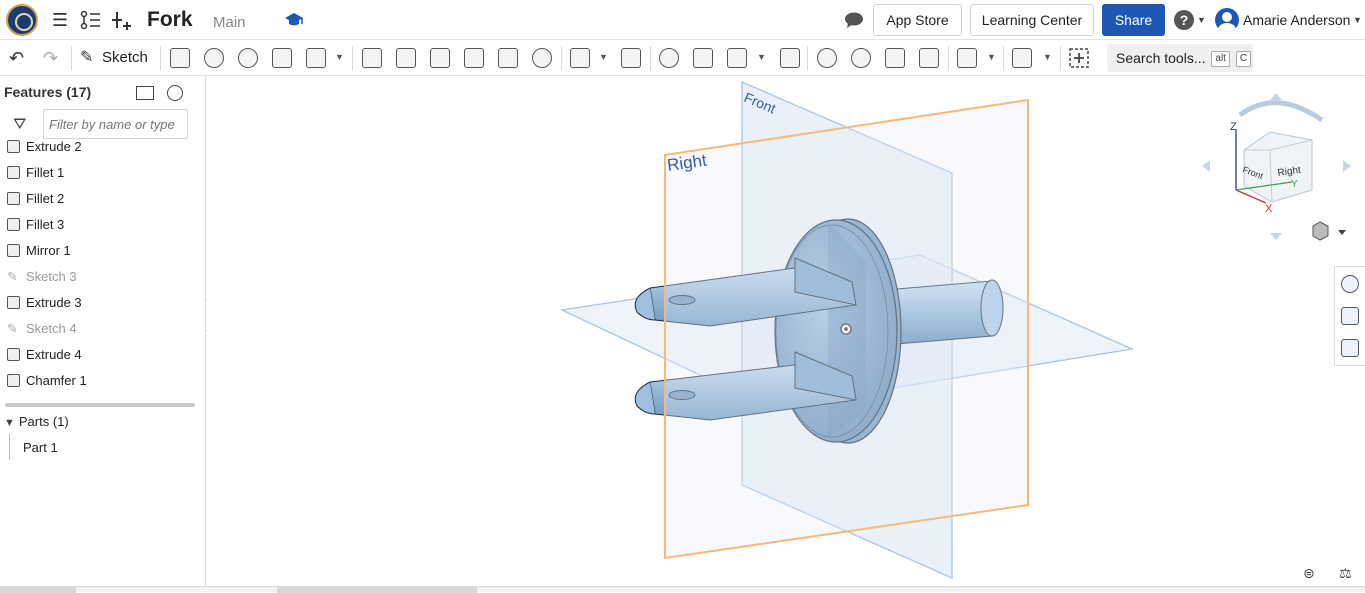 The width and height of the screenshot is (1365, 593). What do you see at coordinates (100, 355) in the screenshot?
I see `feature-item-extrude-4: Extrude 4` at bounding box center [100, 355].